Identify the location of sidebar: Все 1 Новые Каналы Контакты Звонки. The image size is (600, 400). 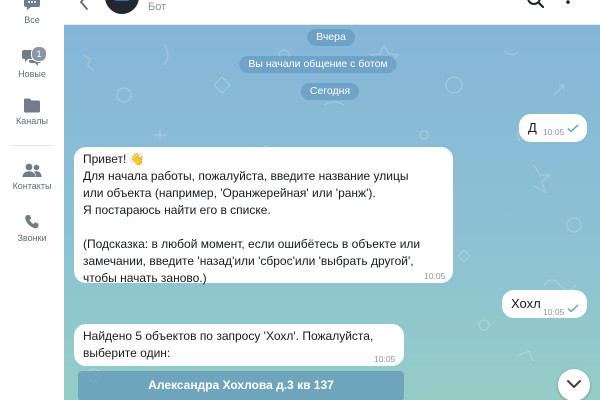
(32, 200).